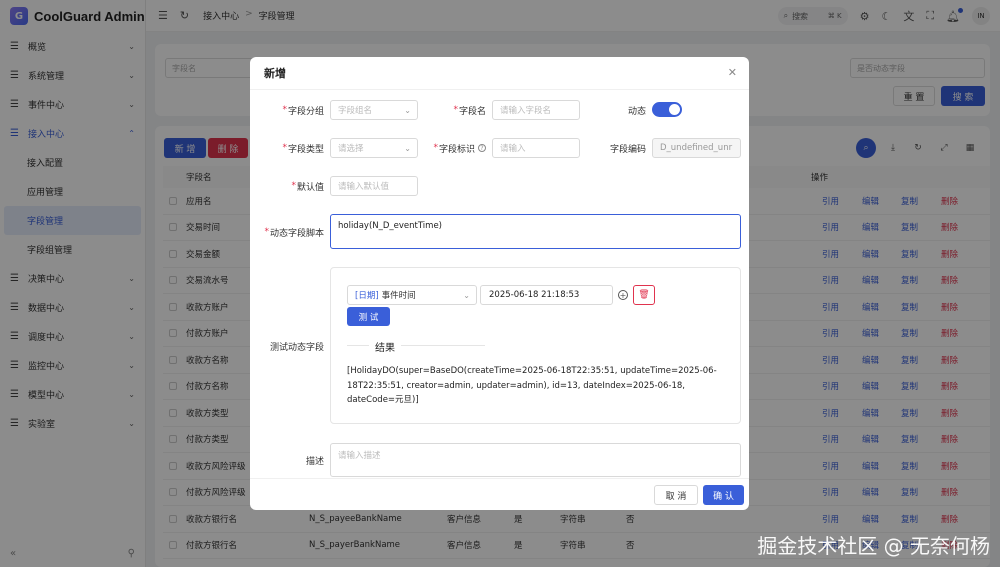 This screenshot has width=1000, height=567. What do you see at coordinates (535, 231) in the screenshot?
I see `script-textarea: holiday(N_D_eventTime)` at bounding box center [535, 231].